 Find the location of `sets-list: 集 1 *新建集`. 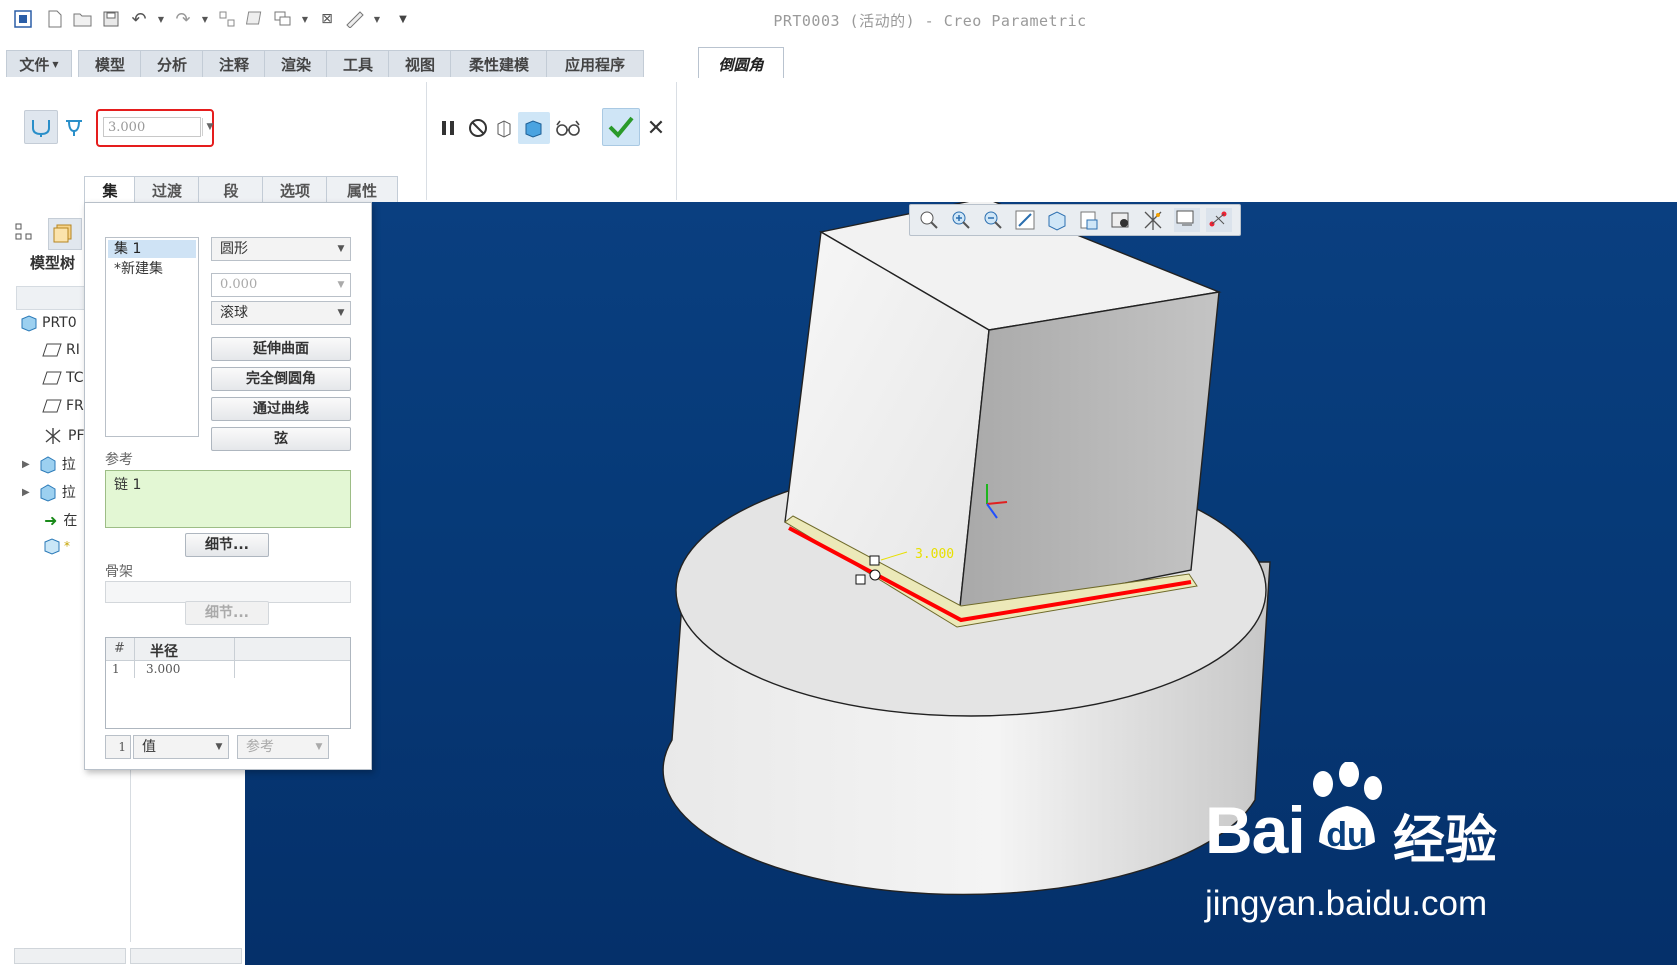

sets-list: 集 1 *新建集 is located at coordinates (152, 337).